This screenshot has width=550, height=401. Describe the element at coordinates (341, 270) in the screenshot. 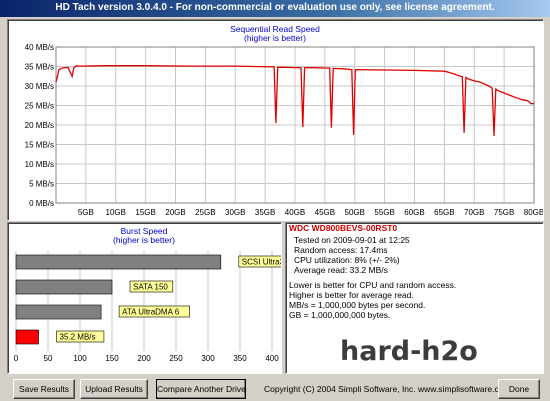

I see `average-read: Average read: 33.2 MB/s` at that location.